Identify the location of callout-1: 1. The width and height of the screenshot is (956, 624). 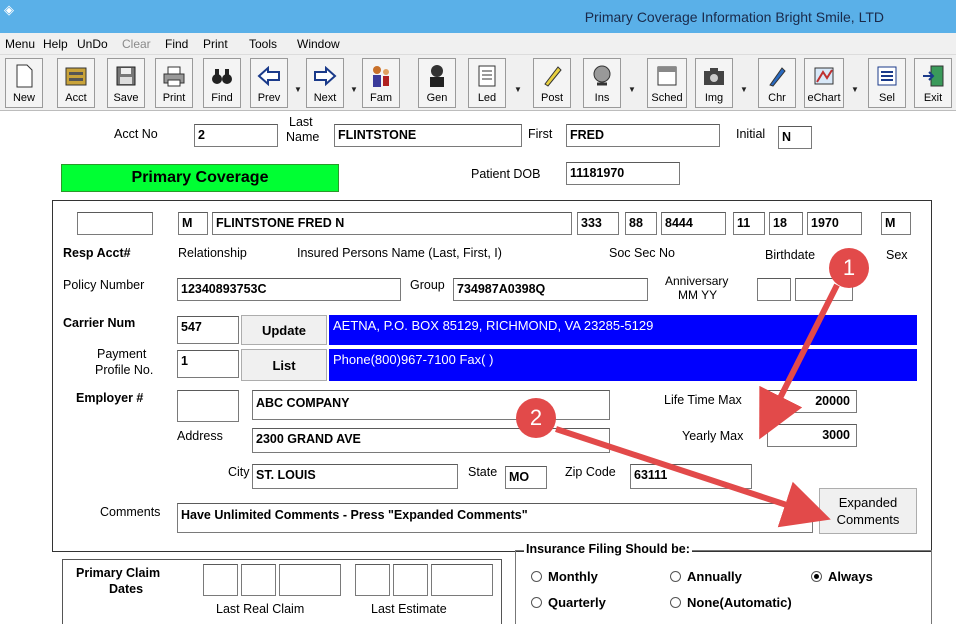
(849, 268).